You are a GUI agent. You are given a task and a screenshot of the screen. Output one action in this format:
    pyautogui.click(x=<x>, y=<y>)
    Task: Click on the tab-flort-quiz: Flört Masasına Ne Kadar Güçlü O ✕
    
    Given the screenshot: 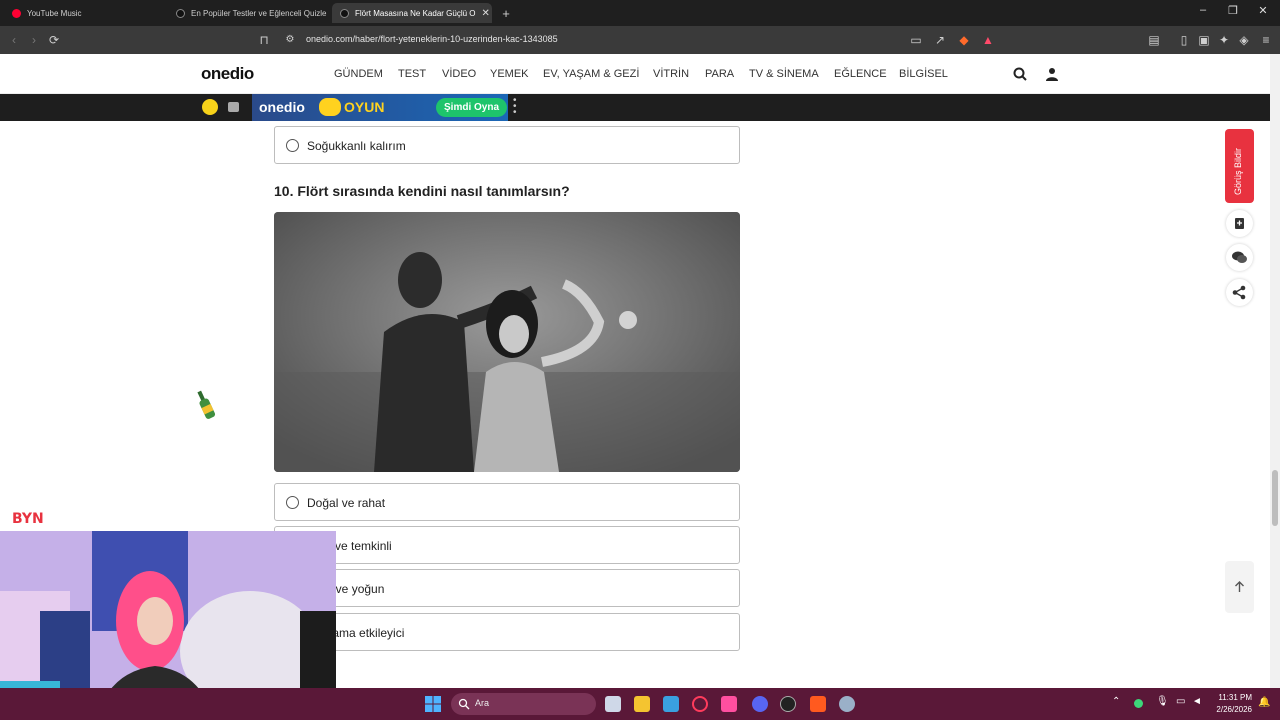 What is the action you would take?
    pyautogui.click(x=412, y=13)
    